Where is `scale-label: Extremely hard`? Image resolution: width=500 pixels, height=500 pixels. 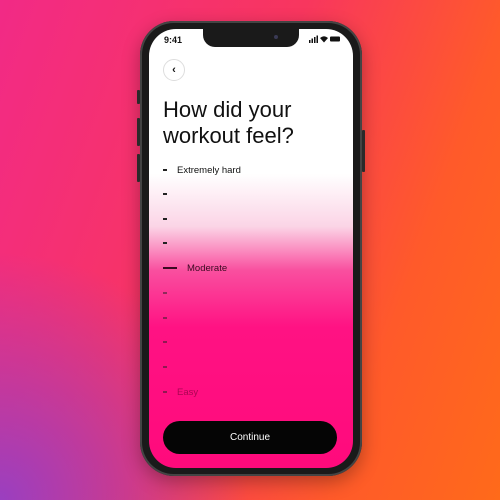
scale-label: Extremely hard is located at coordinates (209, 170).